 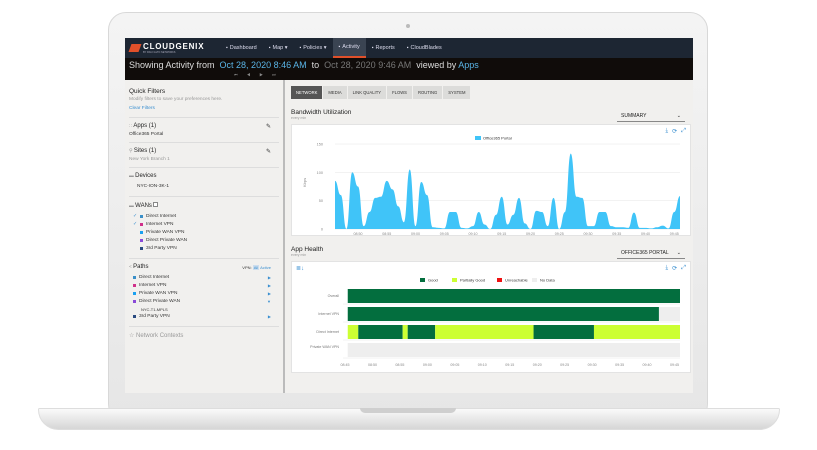 I want to click on x-tick-label: 09:10, so click(x=482, y=365).